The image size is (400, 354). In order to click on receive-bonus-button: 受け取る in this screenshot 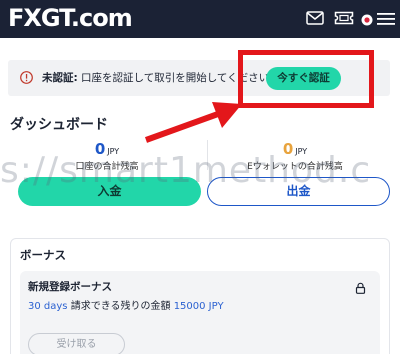, I will do `click(76, 343)`.